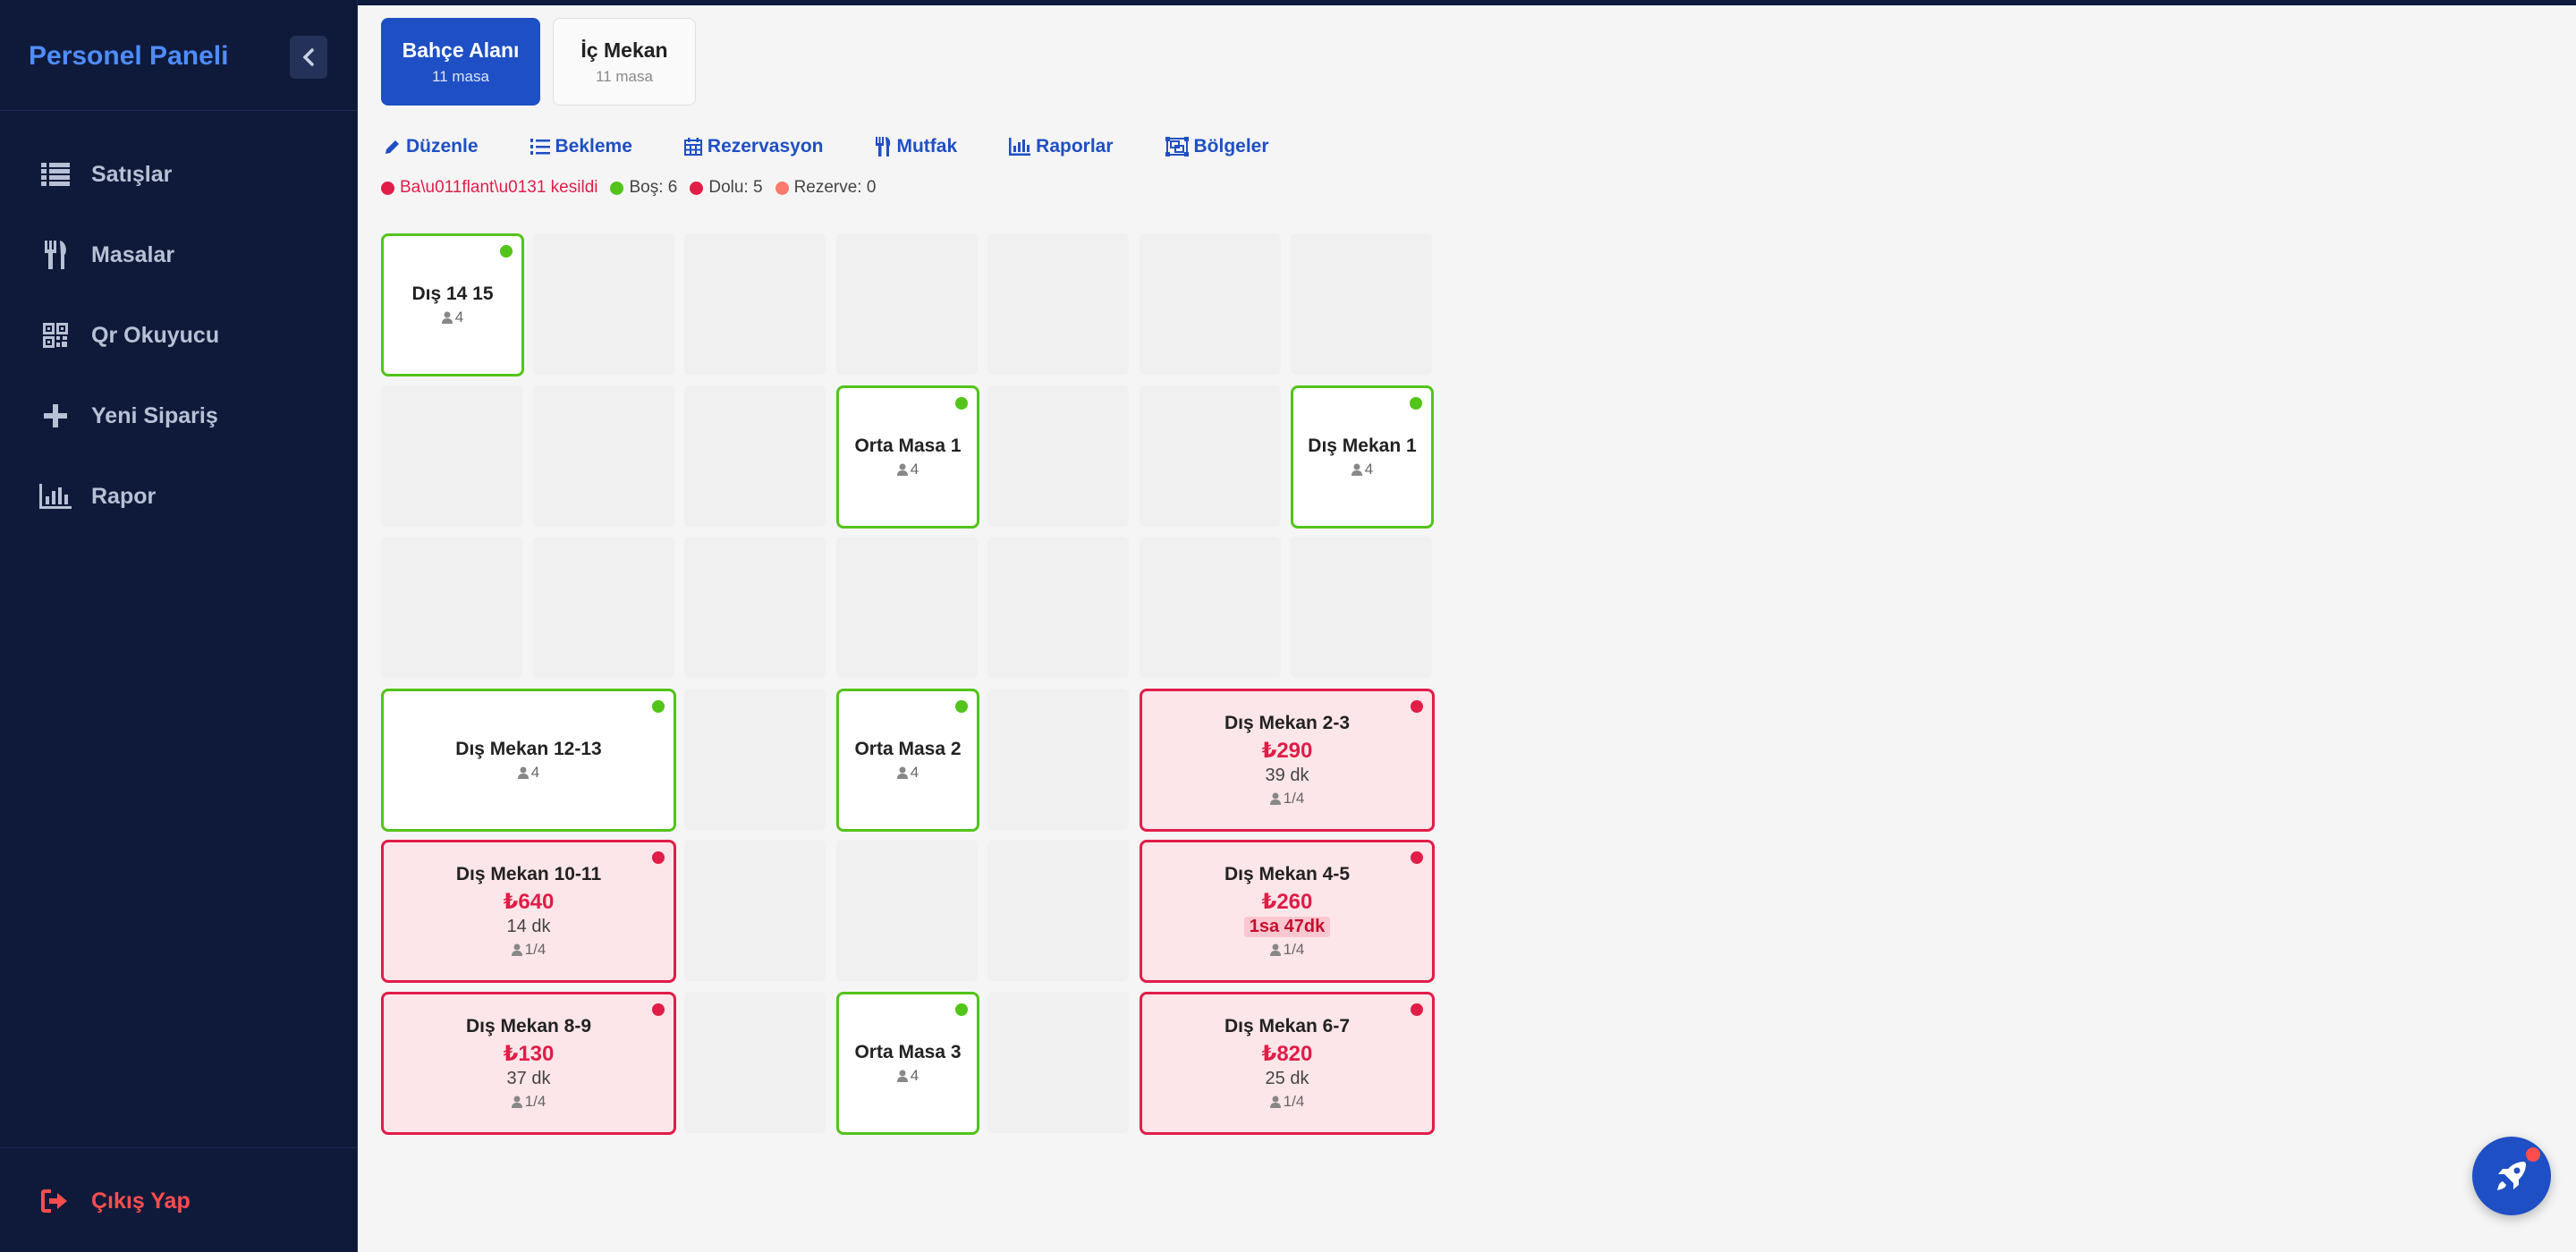 The height and width of the screenshot is (1252, 2576). I want to click on sidebar-item-qr-okuyucu: Qr Okuyucu, so click(179, 335).